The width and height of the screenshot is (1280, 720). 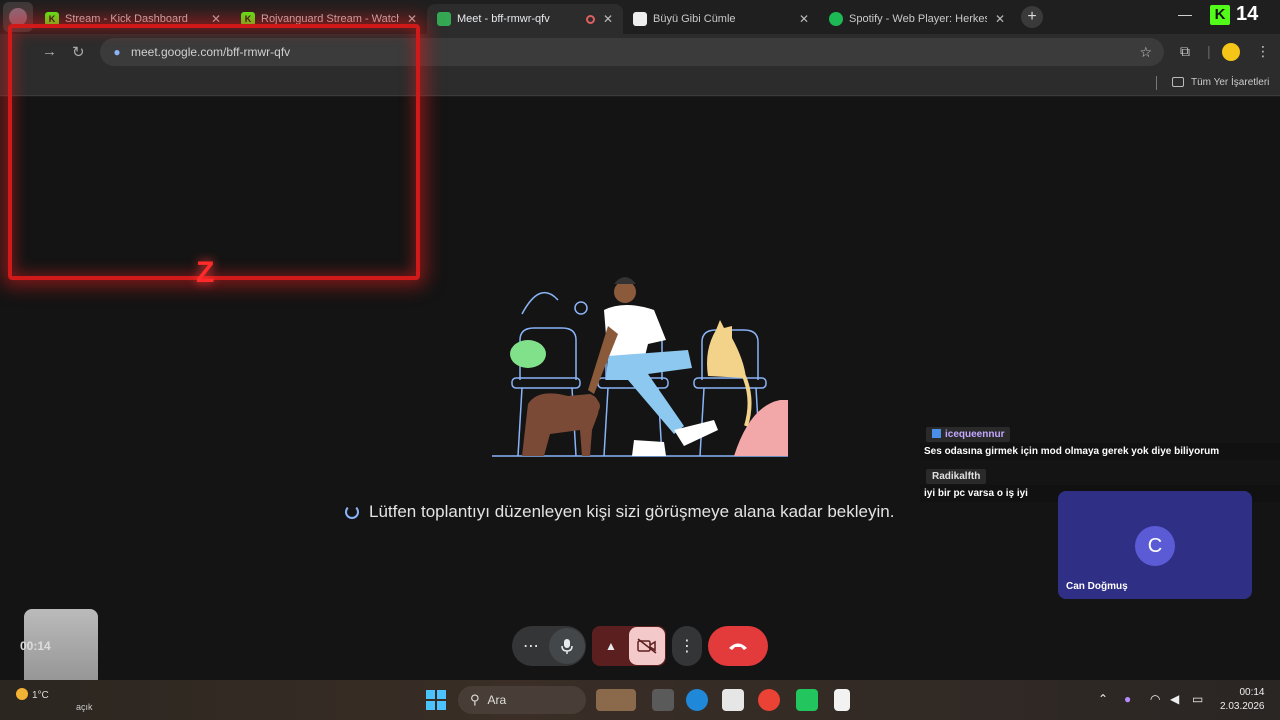 I want to click on weather-icon, so click(x=22, y=694).